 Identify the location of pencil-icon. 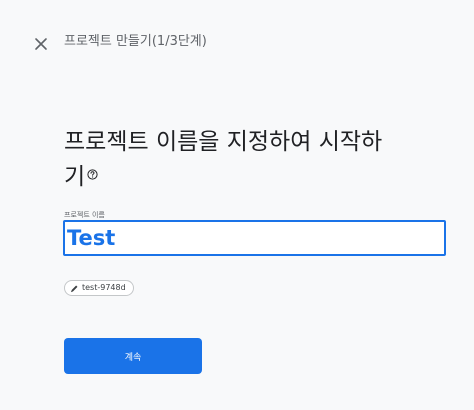
(74, 288).